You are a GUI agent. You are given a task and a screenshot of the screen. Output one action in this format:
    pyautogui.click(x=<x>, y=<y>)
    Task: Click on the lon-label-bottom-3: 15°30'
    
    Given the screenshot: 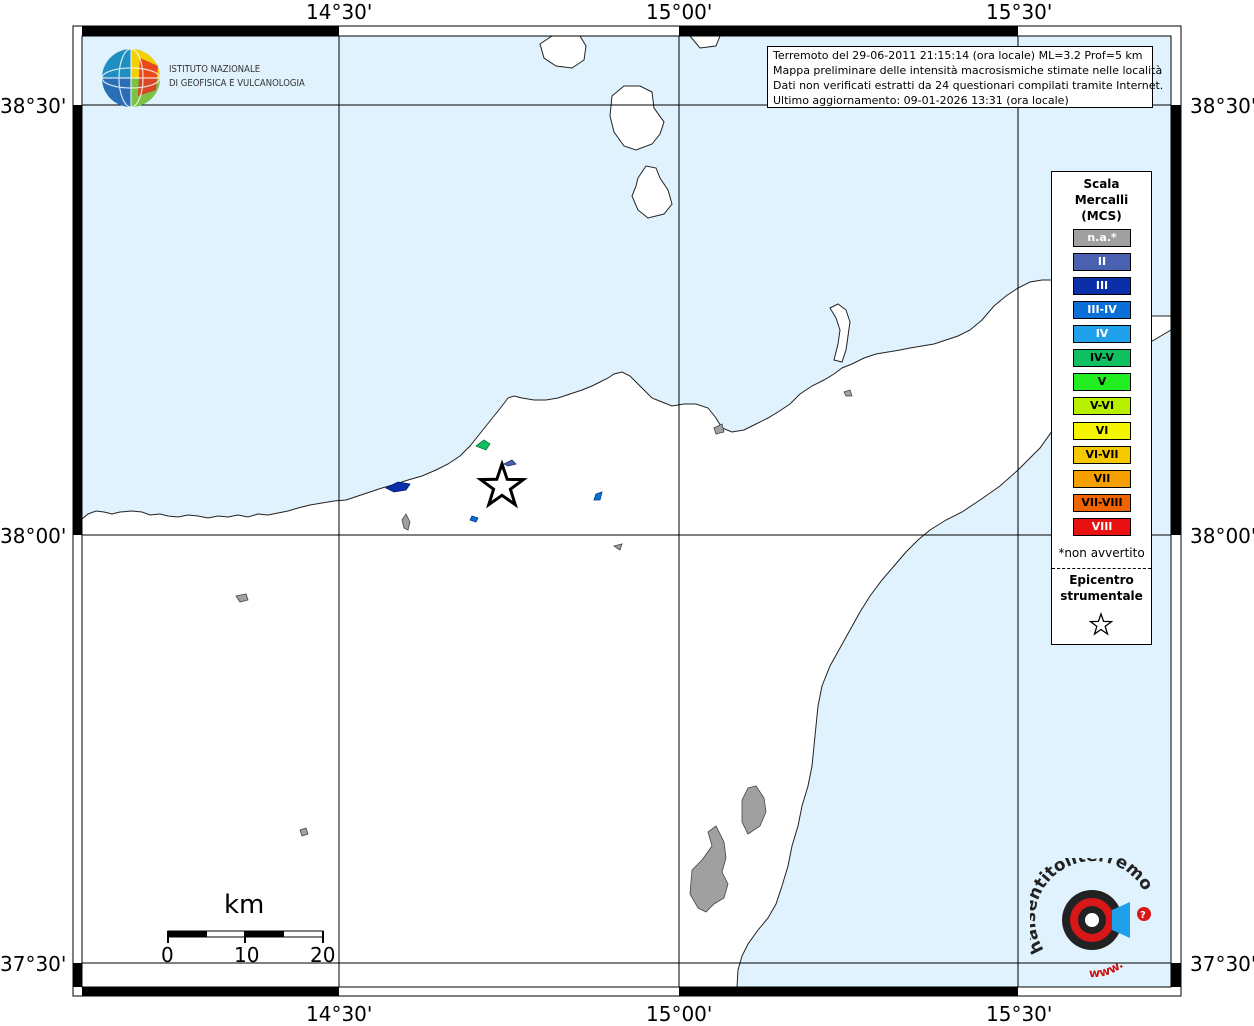 What is the action you would take?
    pyautogui.click(x=1019, y=1014)
    